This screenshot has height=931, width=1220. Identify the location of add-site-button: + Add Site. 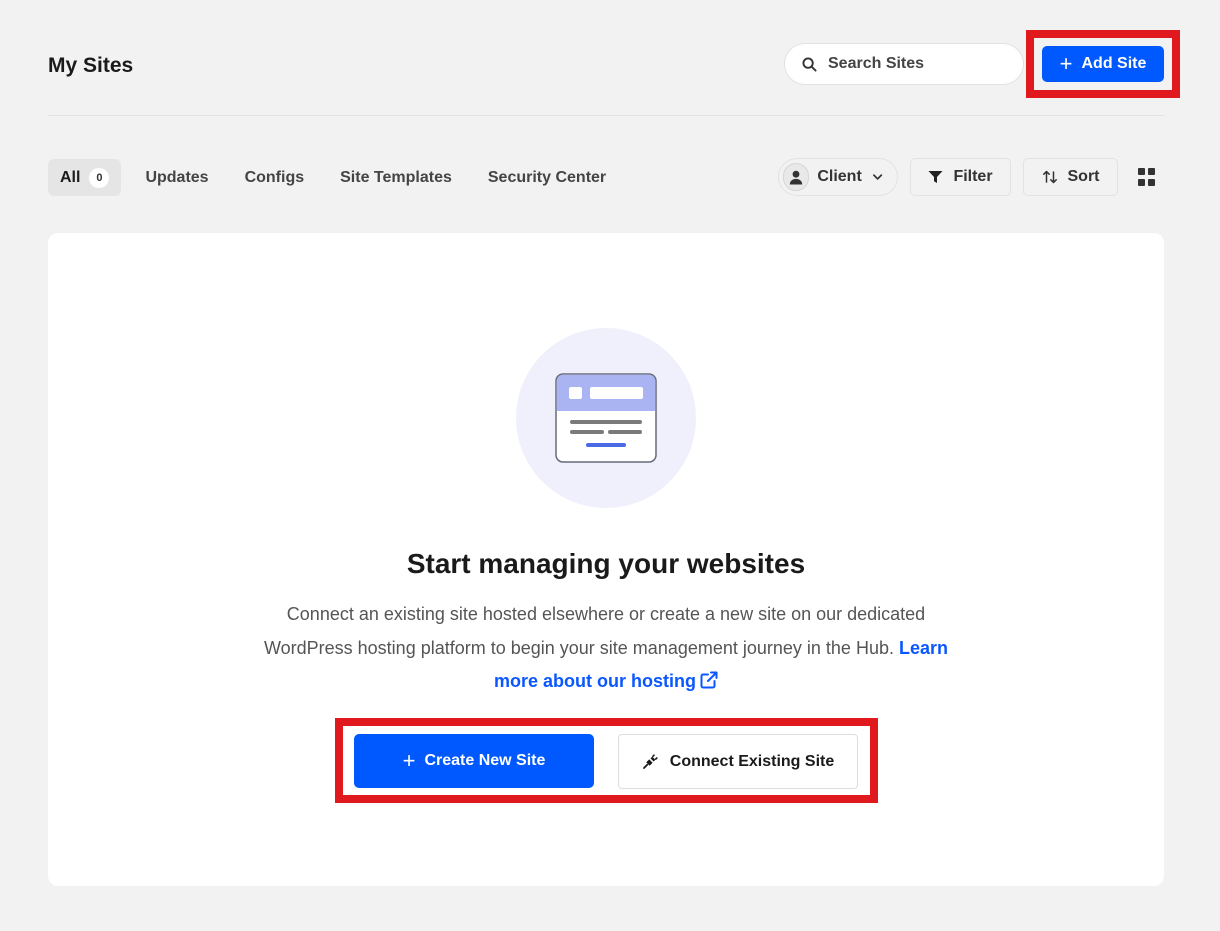
(1103, 64).